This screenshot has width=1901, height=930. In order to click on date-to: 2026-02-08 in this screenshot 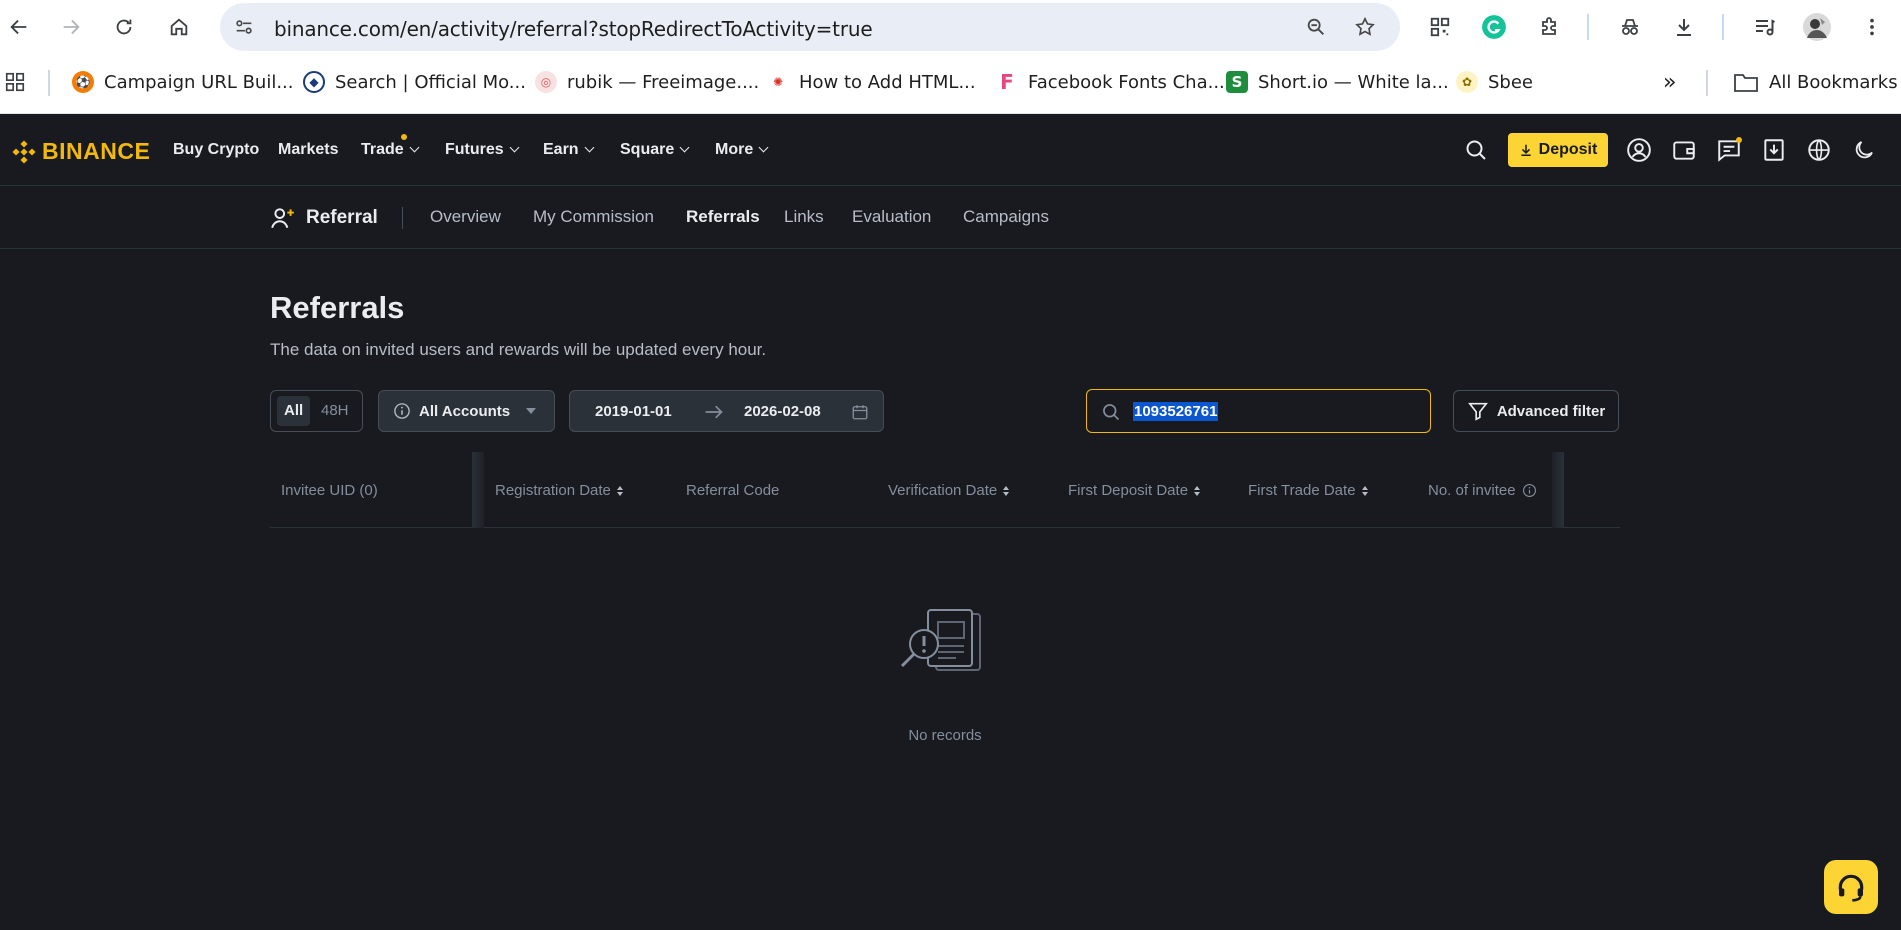, I will do `click(782, 411)`.